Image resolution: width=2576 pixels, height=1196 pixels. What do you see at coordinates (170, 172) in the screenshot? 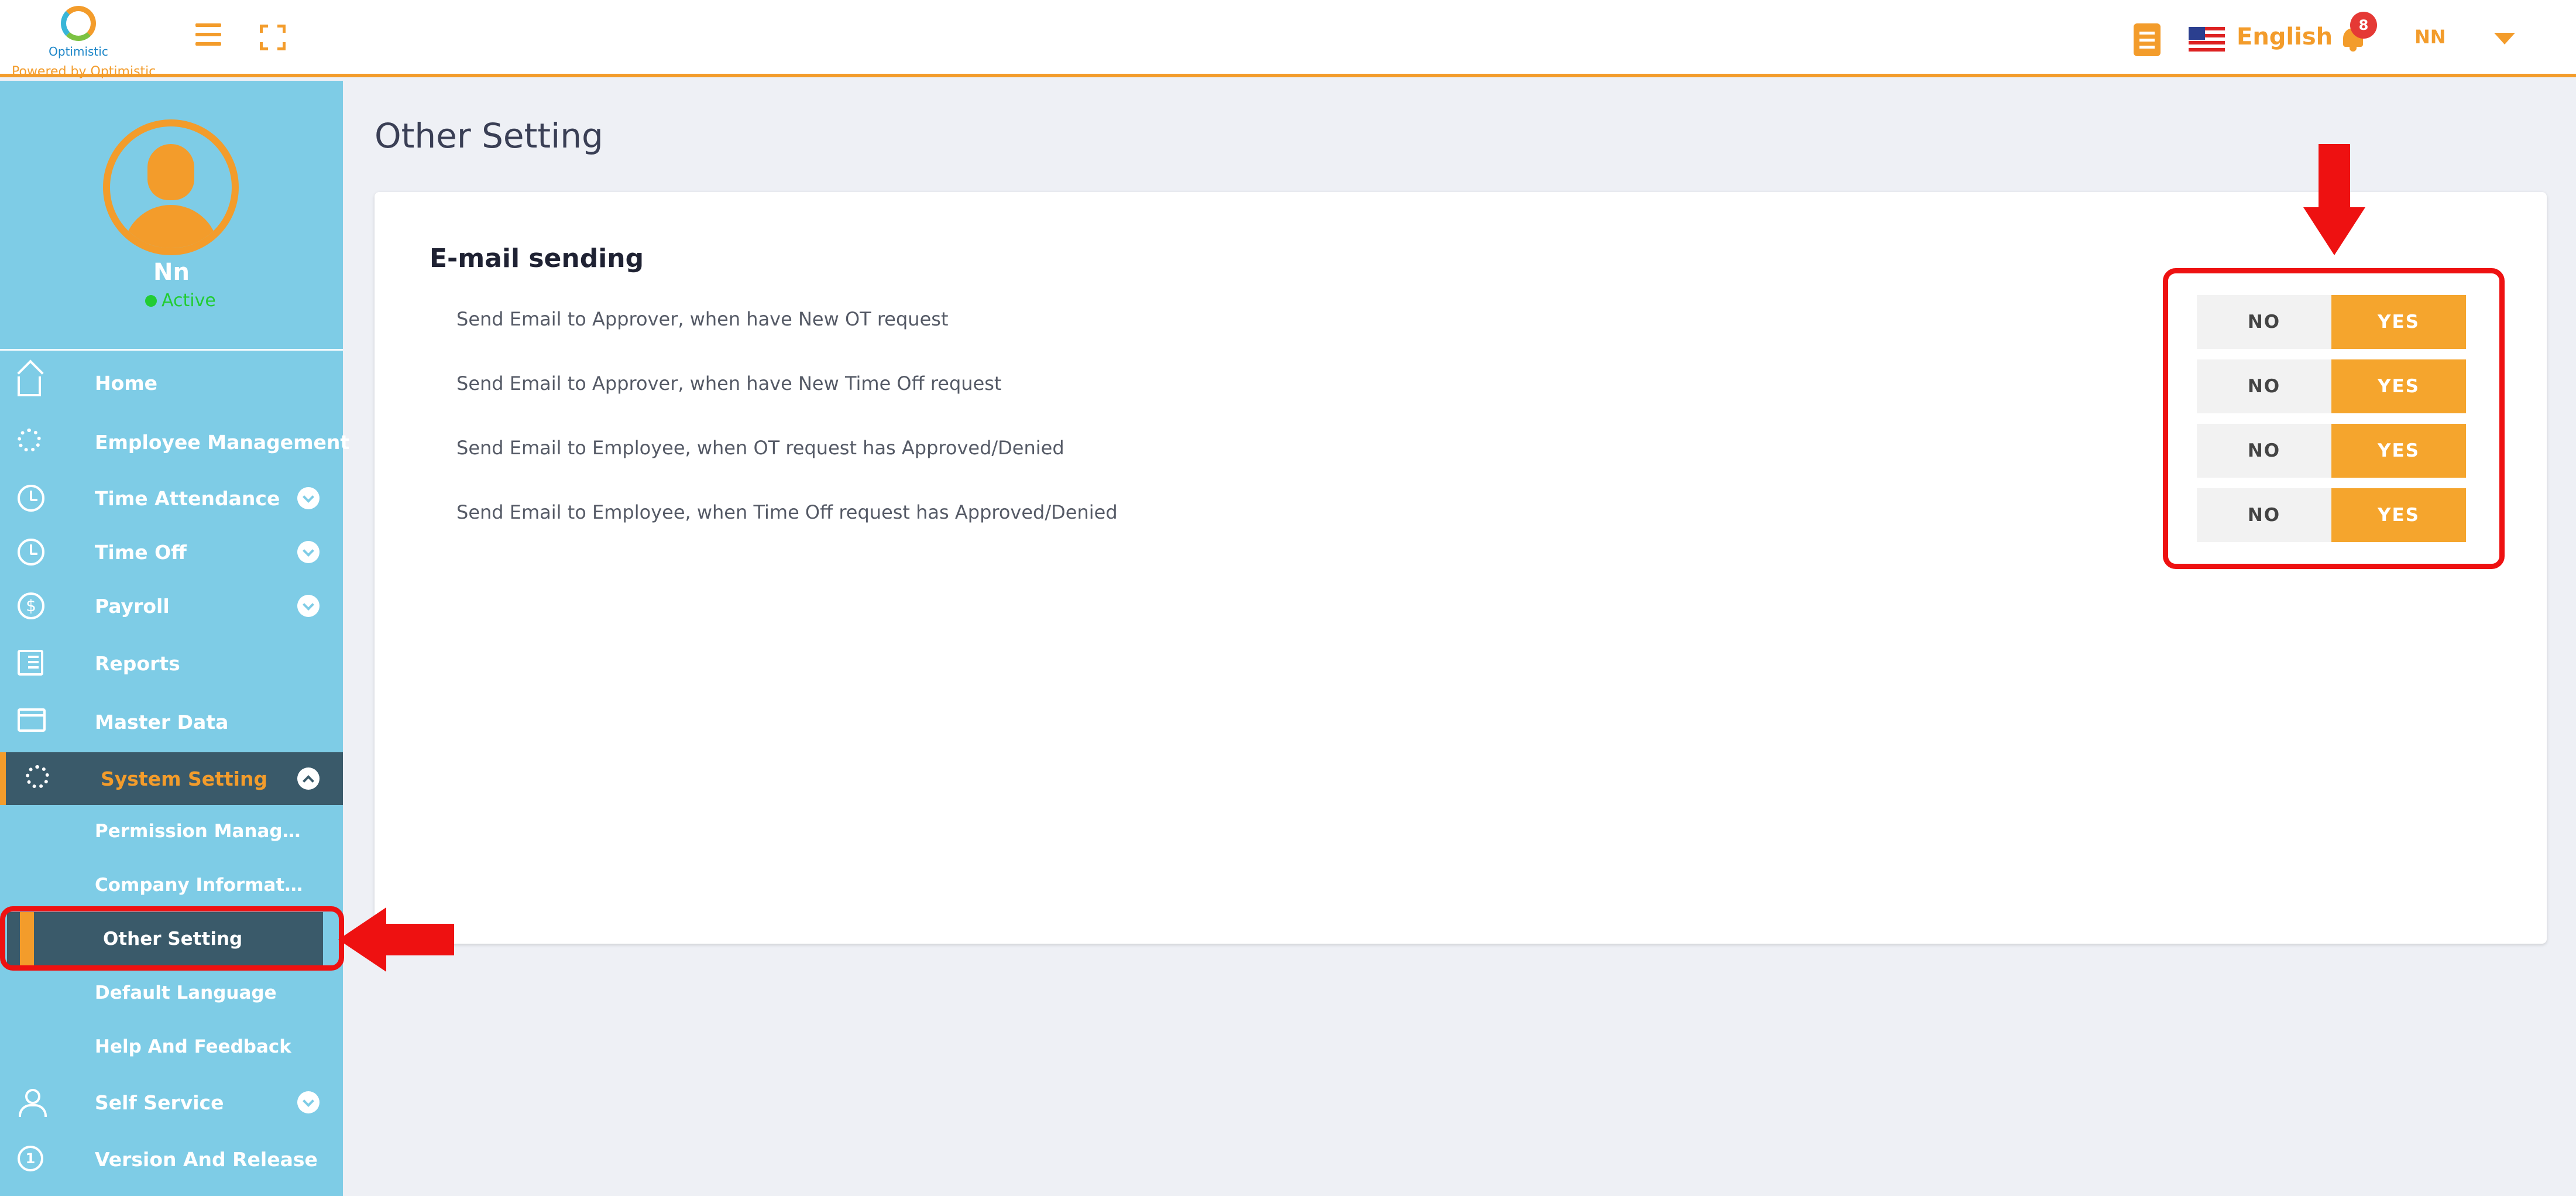
I see `avatar-person-icon` at bounding box center [170, 172].